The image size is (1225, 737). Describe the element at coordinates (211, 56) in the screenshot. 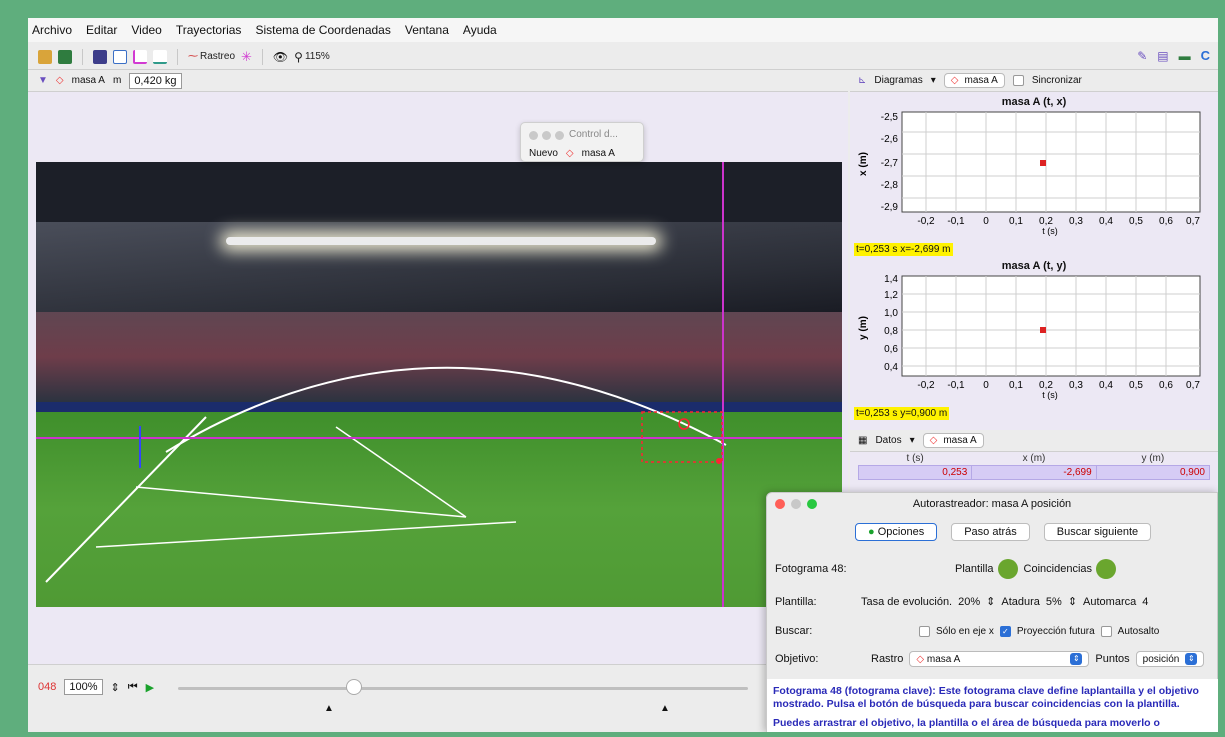

I see `trail-button: ⁓ Rastreo` at that location.